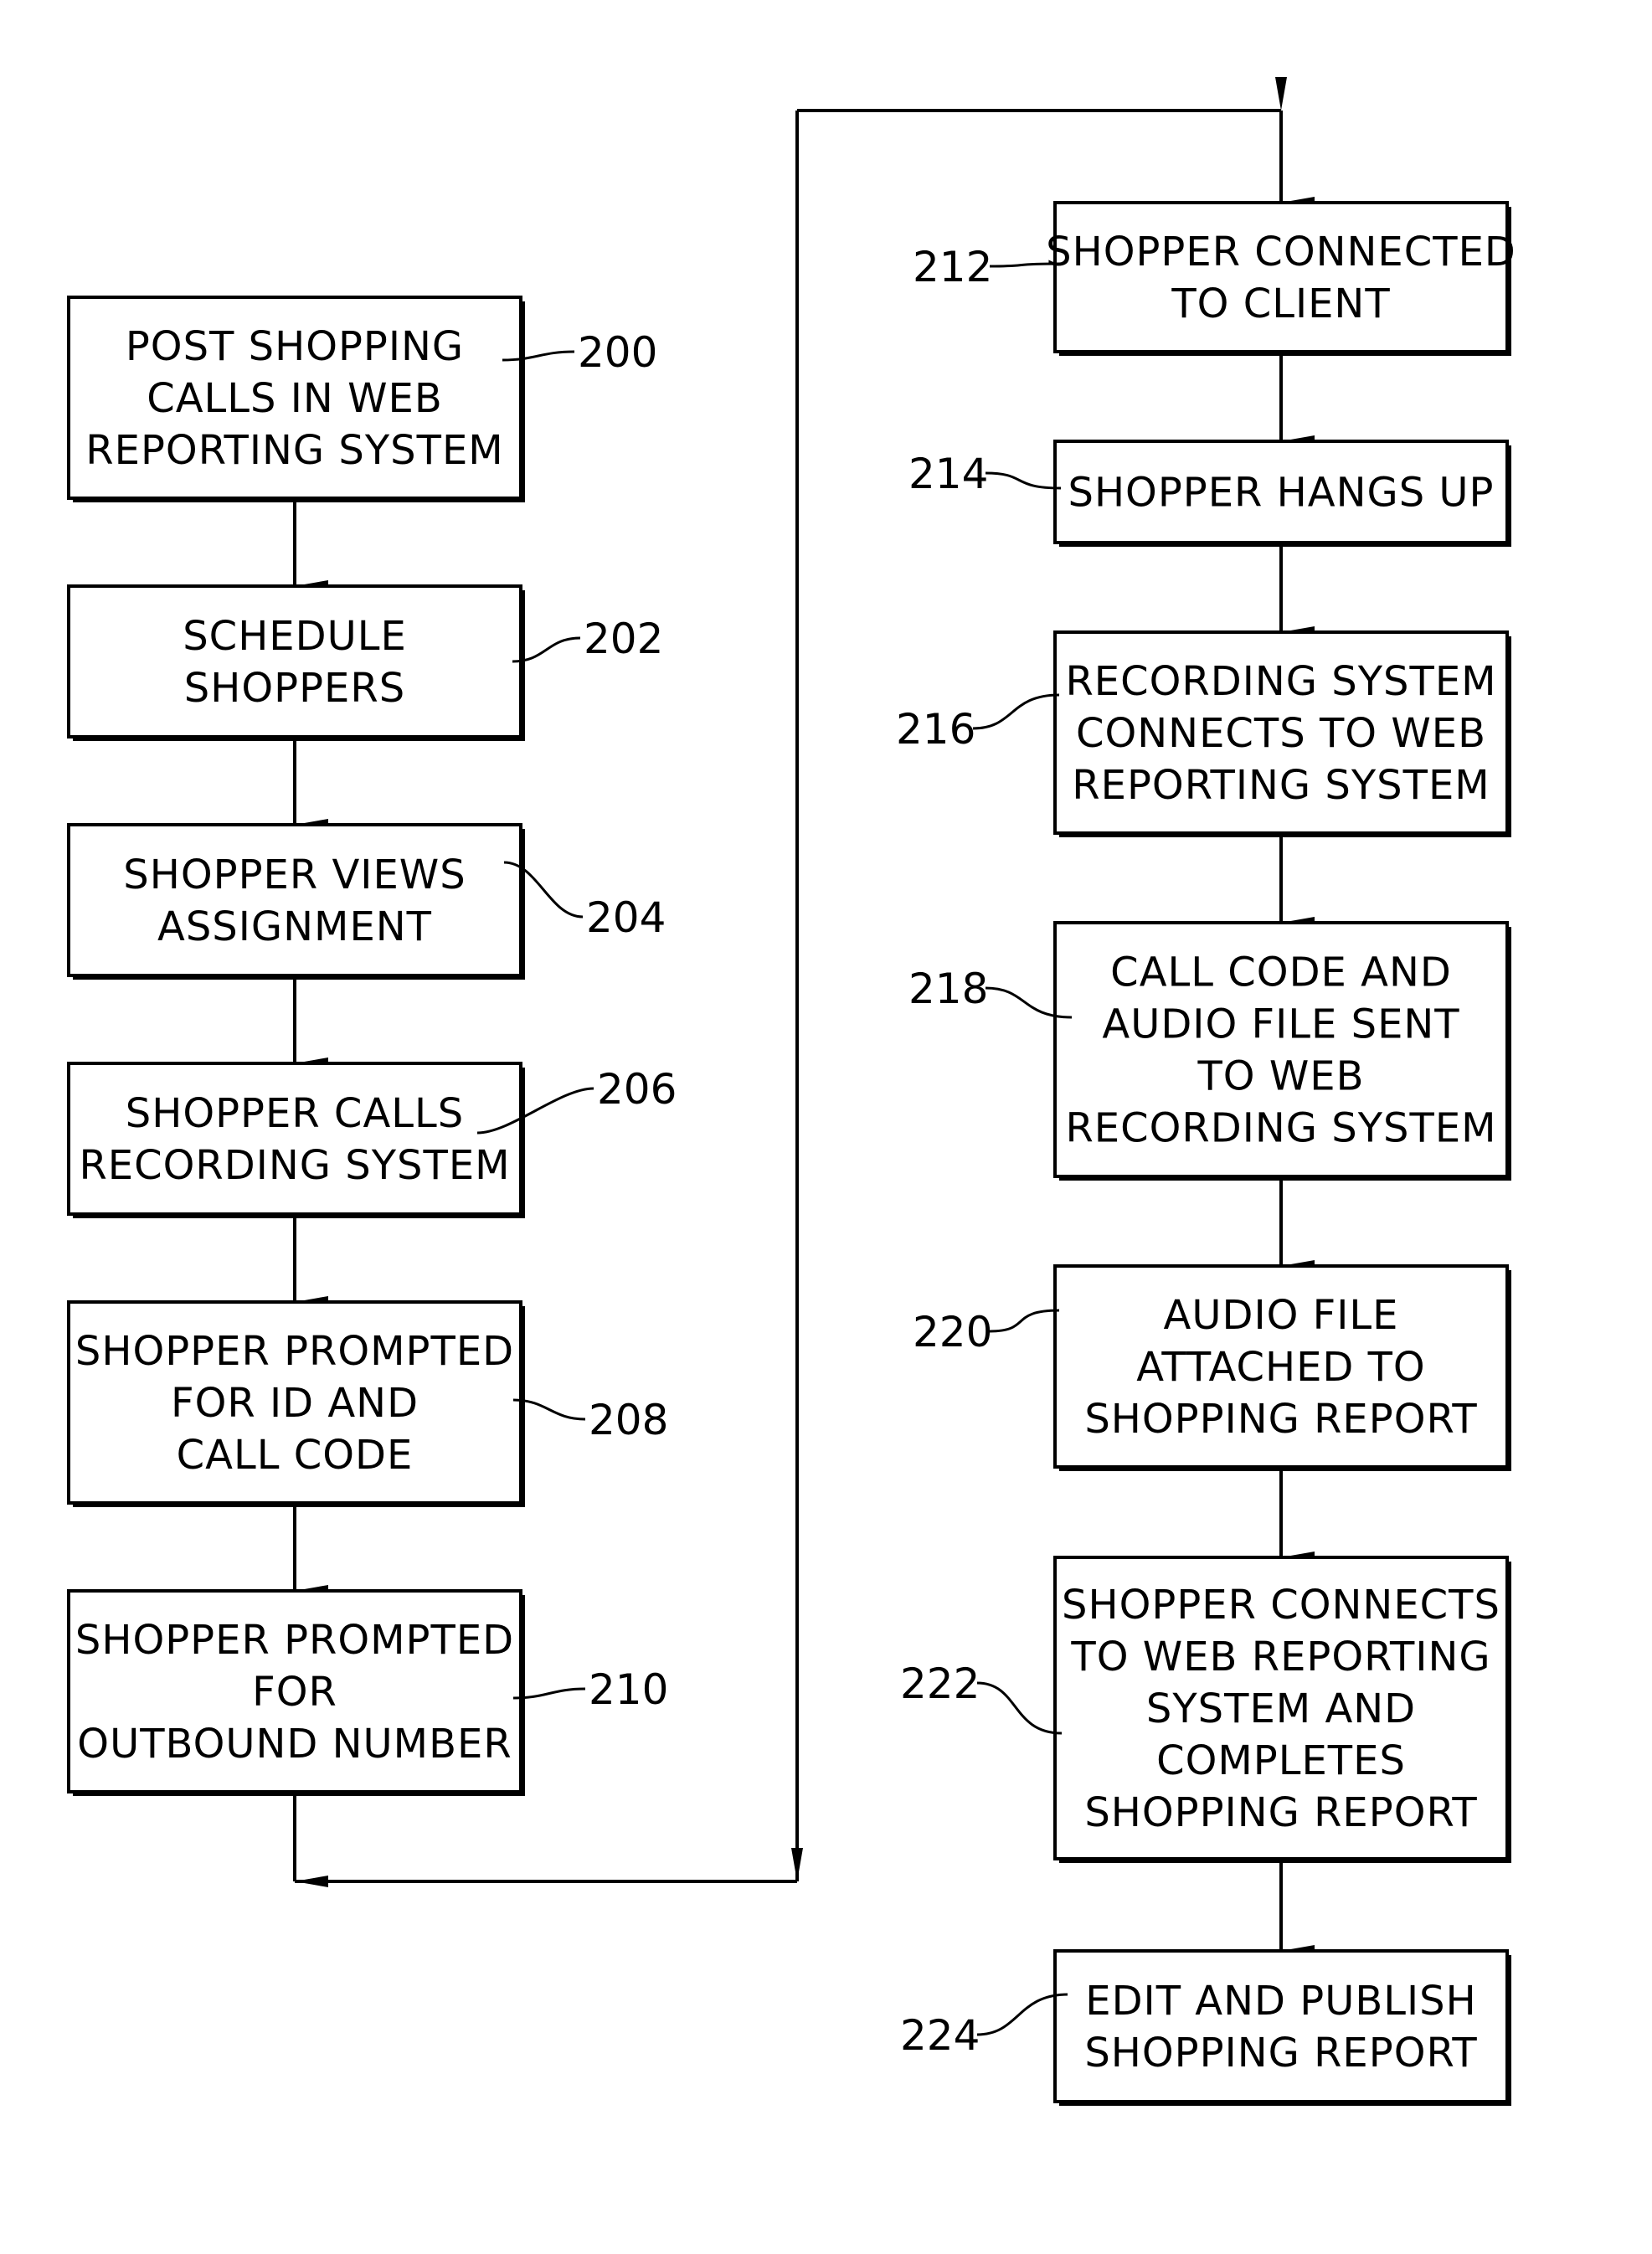 The height and width of the screenshot is (2254, 1652). I want to click on box-text-line: TO WEB, so click(1280, 1076).